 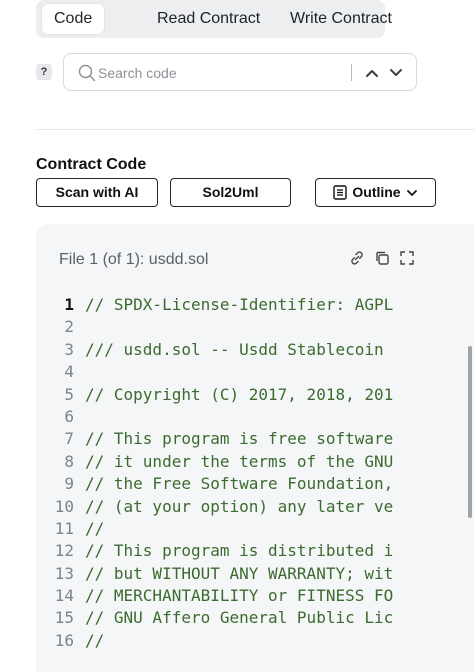 I want to click on contract-code-title: Contract Code, so click(x=91, y=164).